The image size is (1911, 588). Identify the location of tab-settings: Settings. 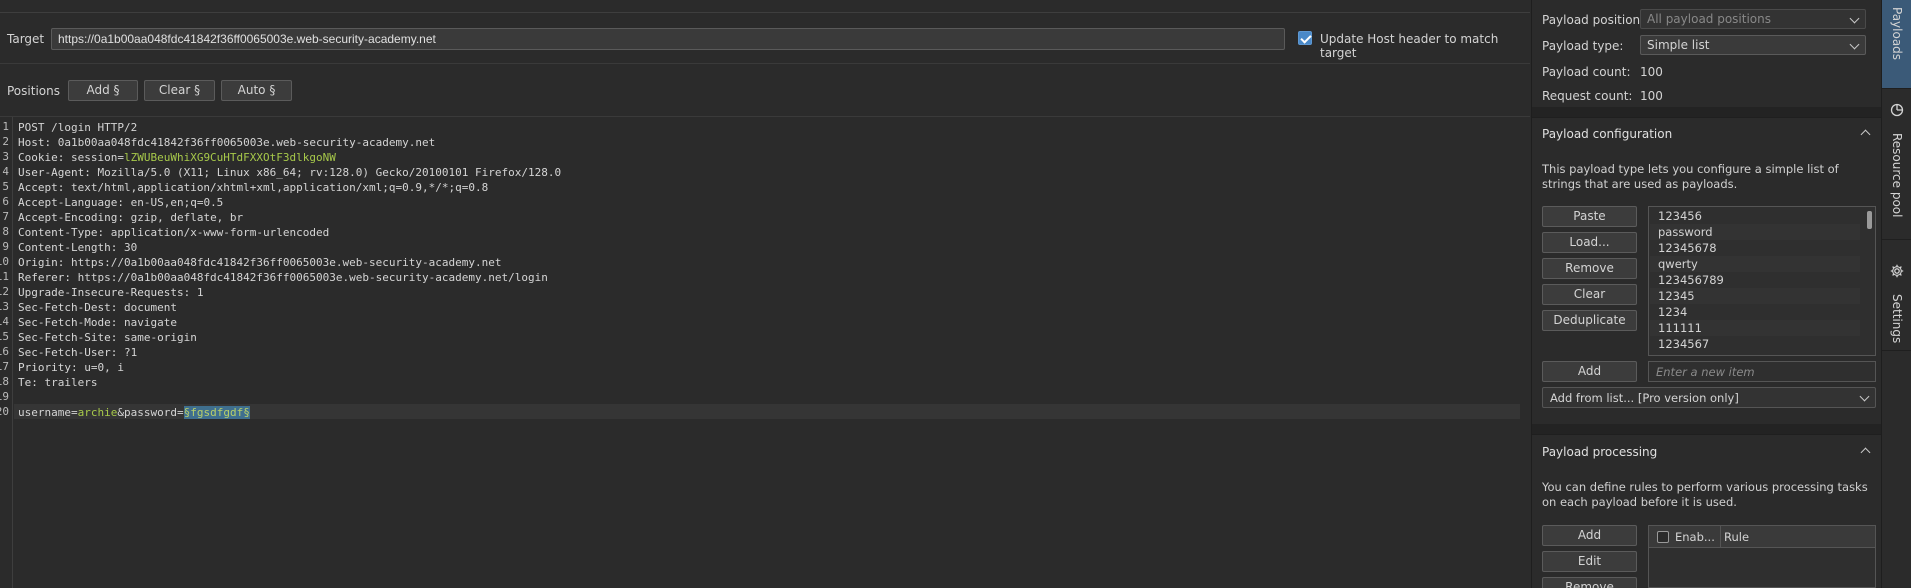
(1896, 295).